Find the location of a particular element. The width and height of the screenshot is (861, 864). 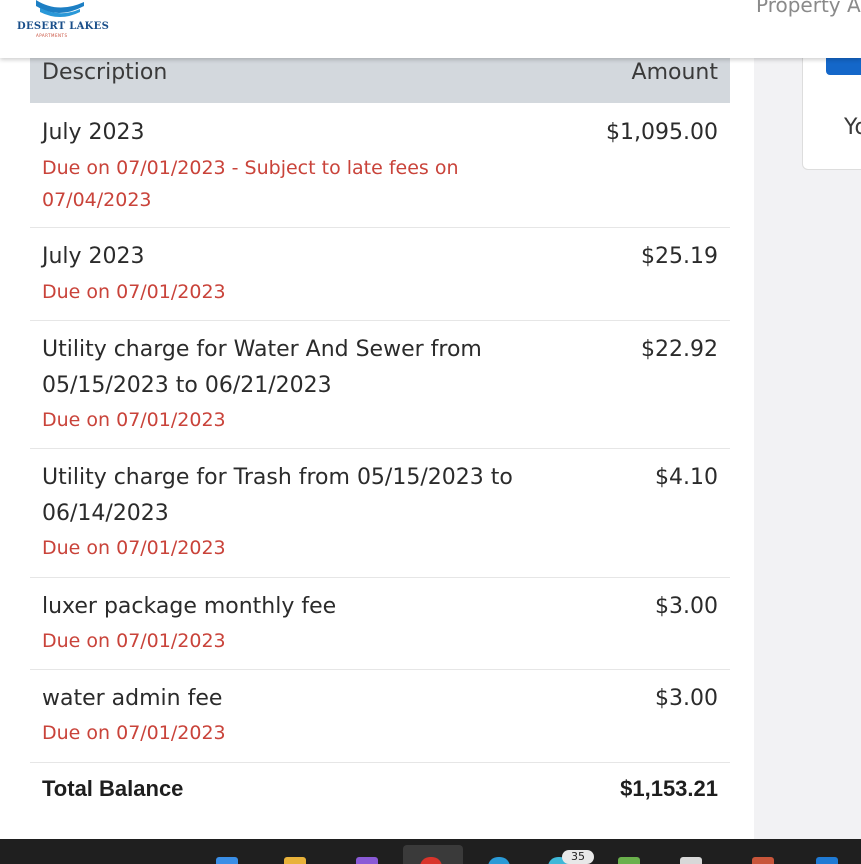

description-column-header: Description is located at coordinates (105, 72).